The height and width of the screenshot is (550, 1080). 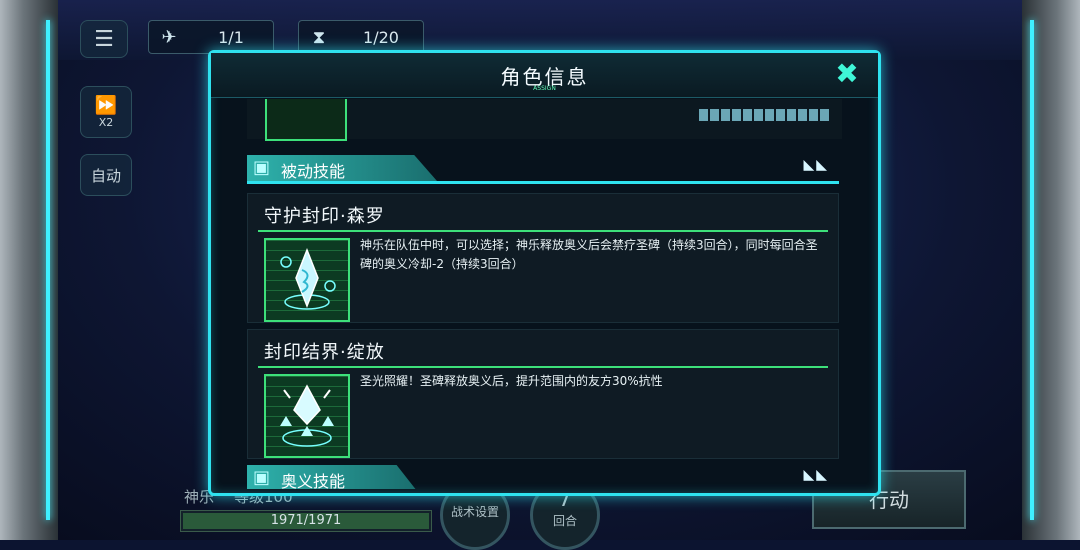 What do you see at coordinates (29, 270) in the screenshot?
I see `left-frame` at bounding box center [29, 270].